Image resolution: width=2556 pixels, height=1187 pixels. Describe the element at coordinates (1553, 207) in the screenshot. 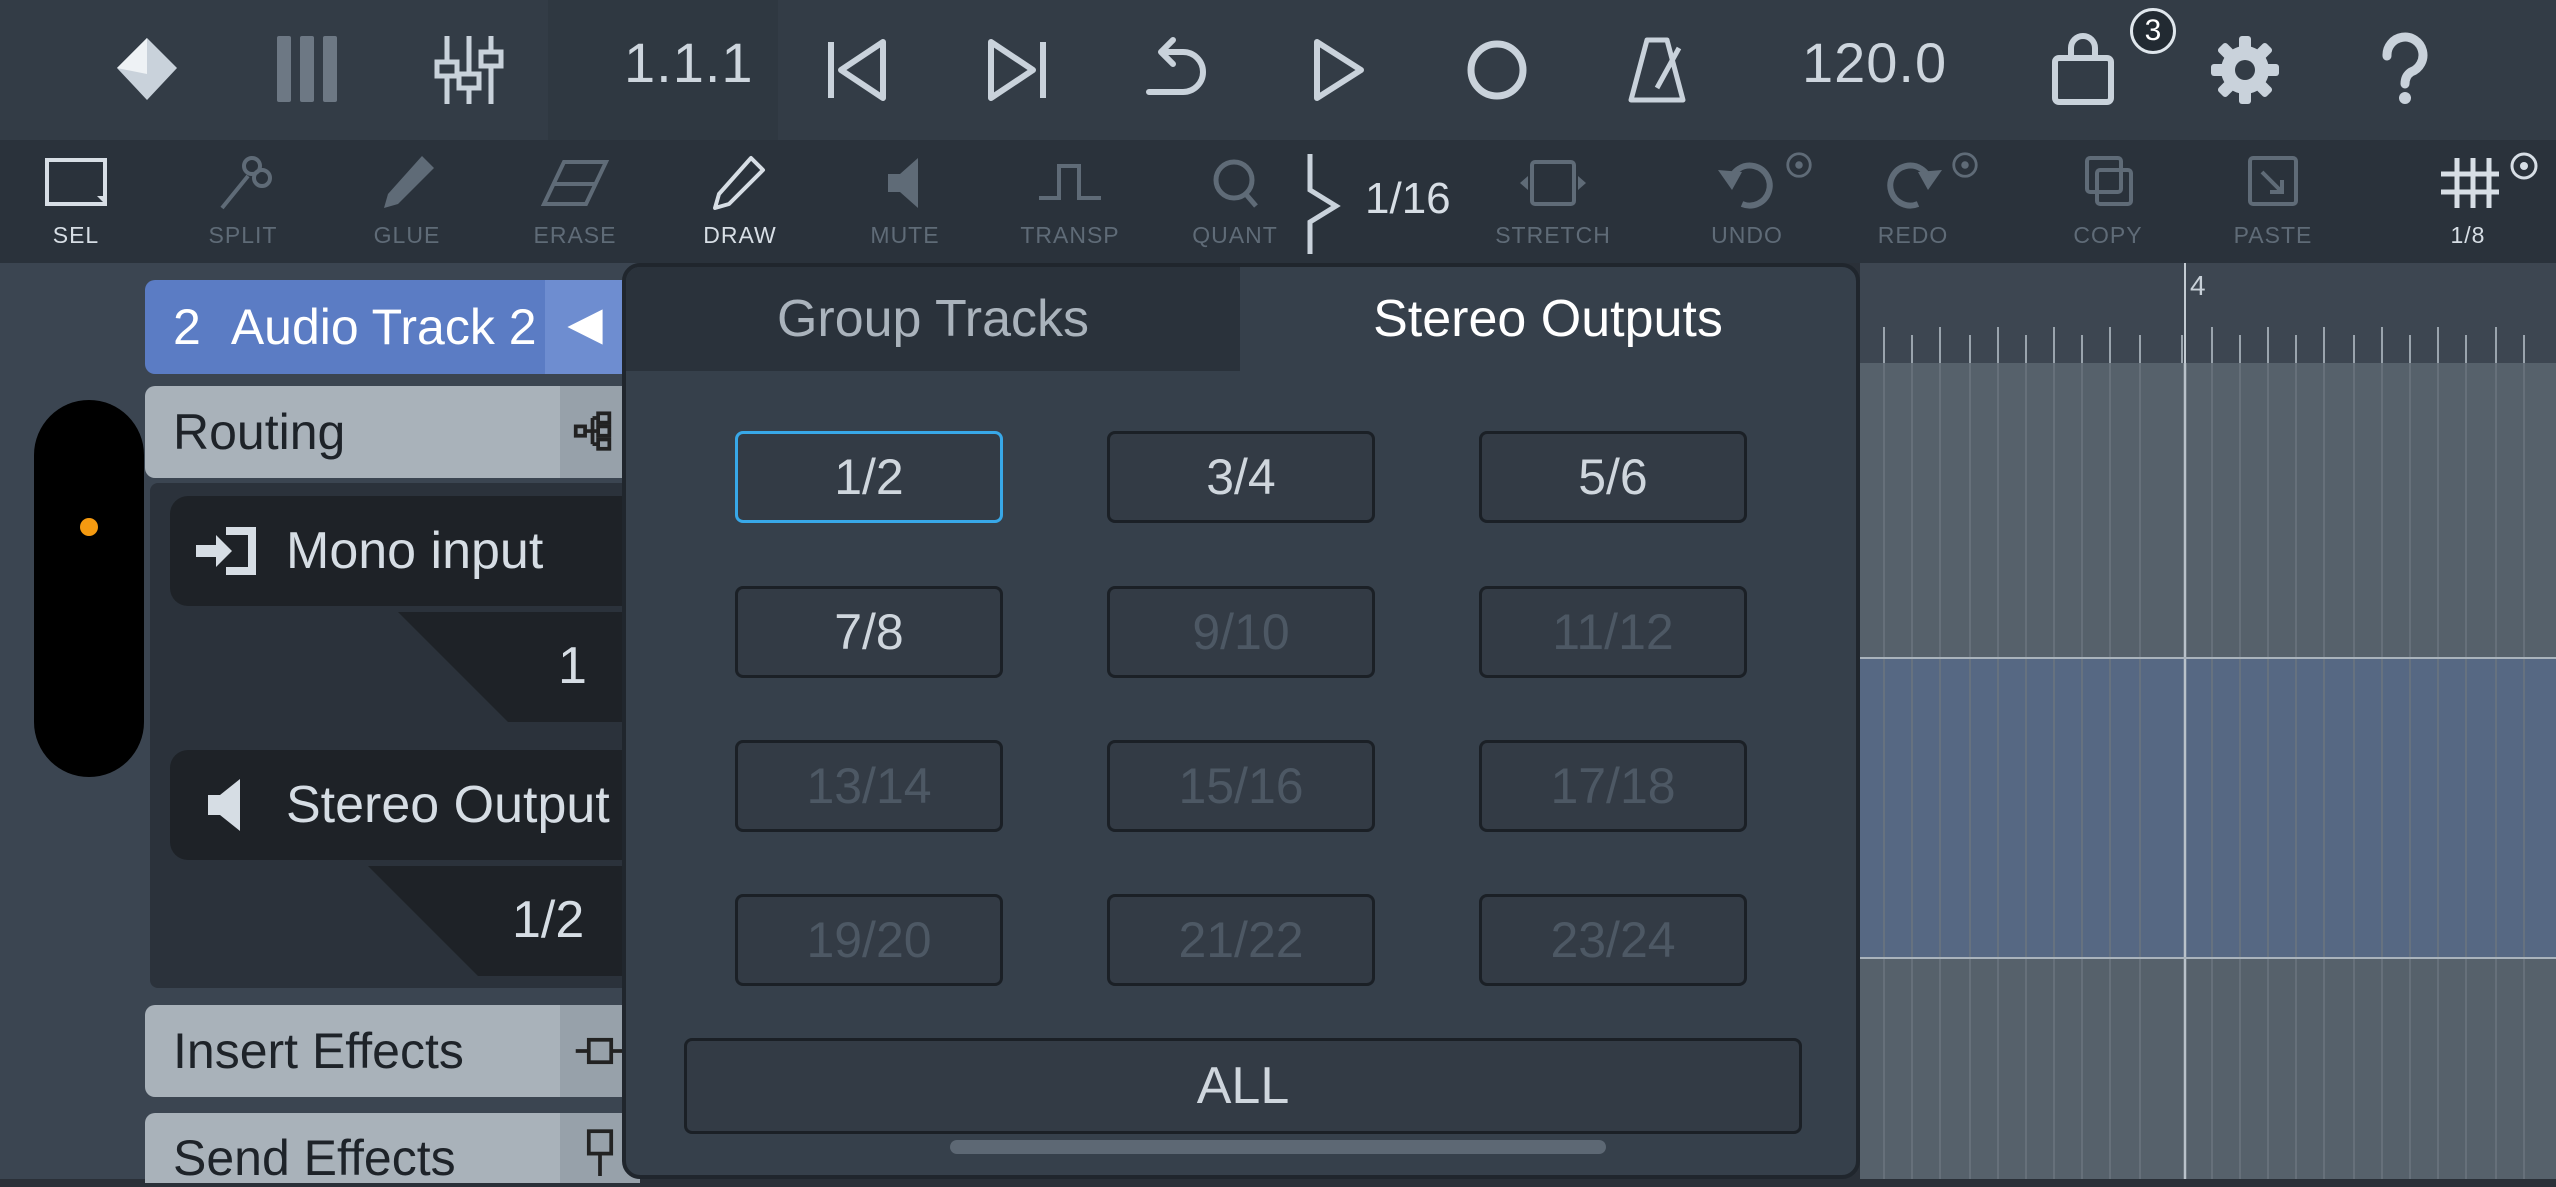

I see `tool-stretch: STRETCH` at that location.